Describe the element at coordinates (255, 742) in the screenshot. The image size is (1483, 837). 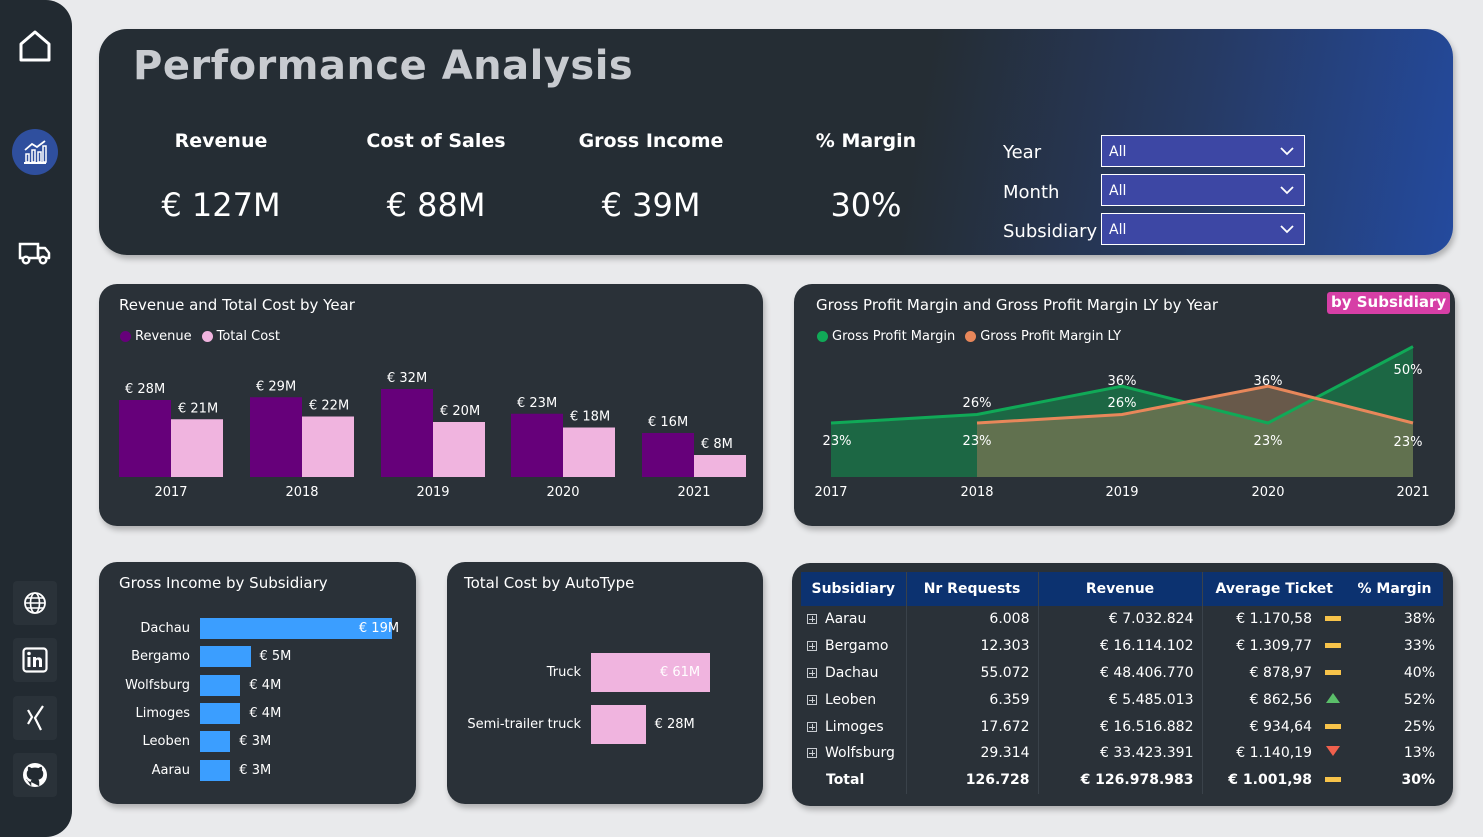
I see `bar-data-label: € 3M` at that location.